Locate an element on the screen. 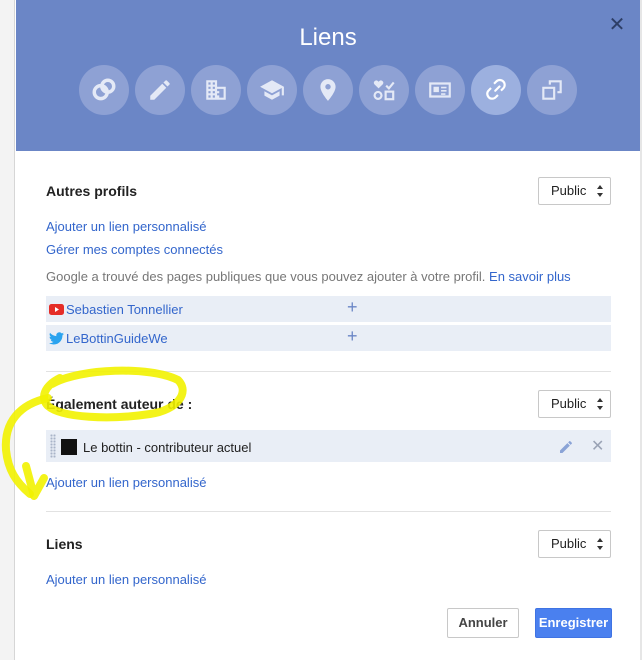 The image size is (642, 660). suggestion-row: LeBottinGuideWe + is located at coordinates (328, 338).